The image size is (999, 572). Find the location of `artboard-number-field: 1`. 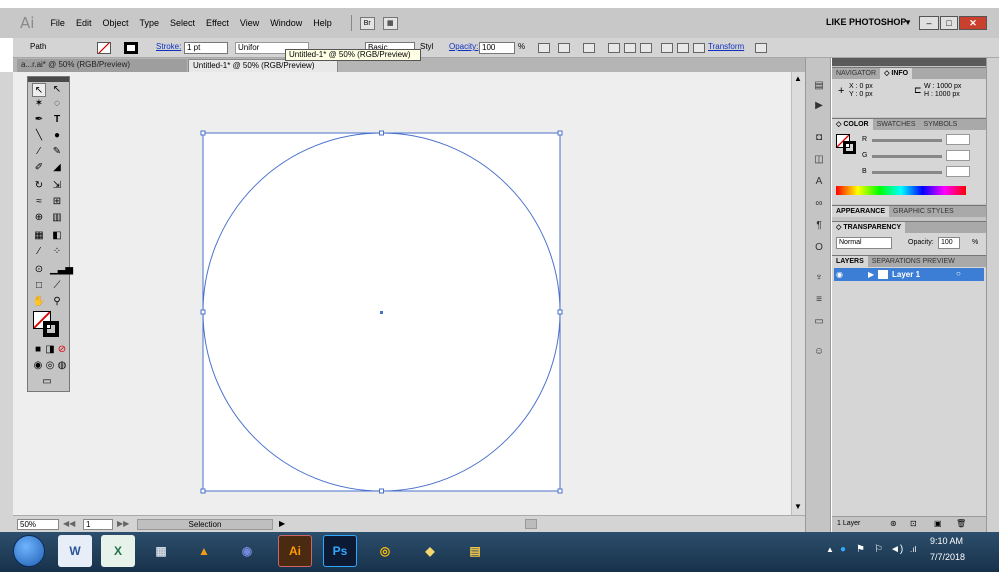

artboard-number-field: 1 is located at coordinates (98, 524).